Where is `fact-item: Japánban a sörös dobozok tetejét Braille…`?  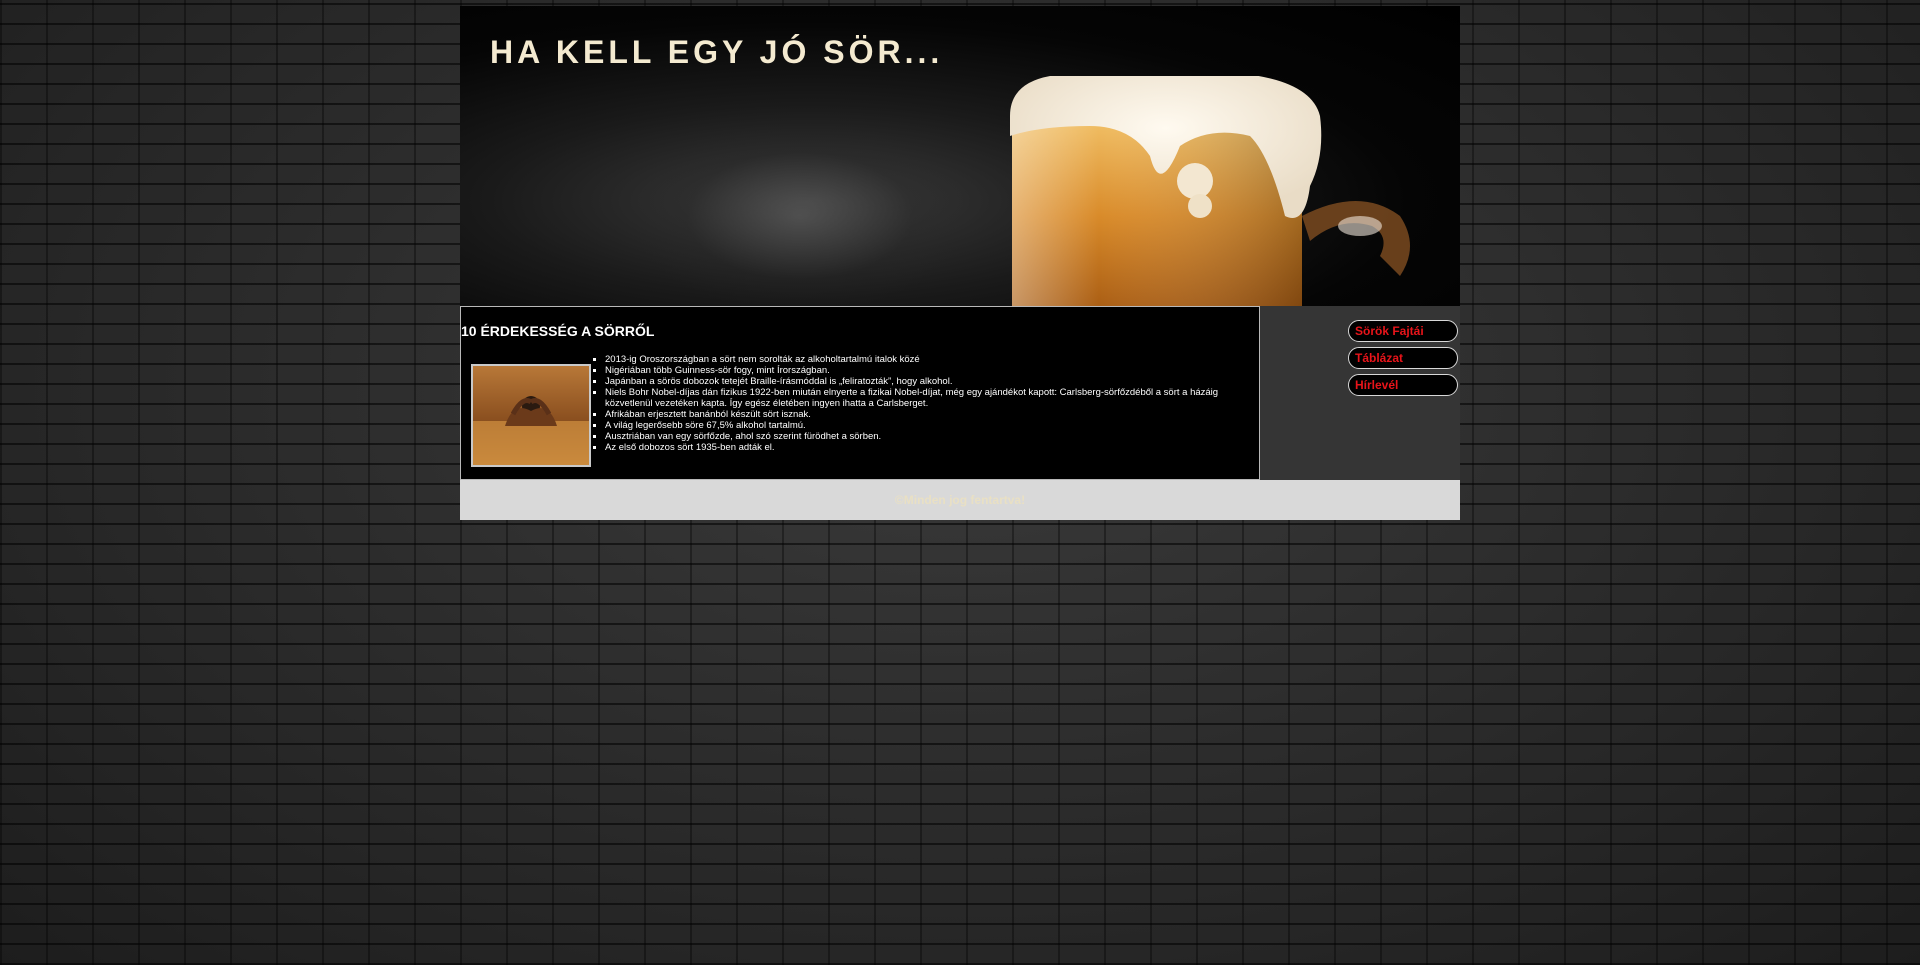 fact-item: Japánban a sörös dobozok tetejét Braille… is located at coordinates (930, 381).